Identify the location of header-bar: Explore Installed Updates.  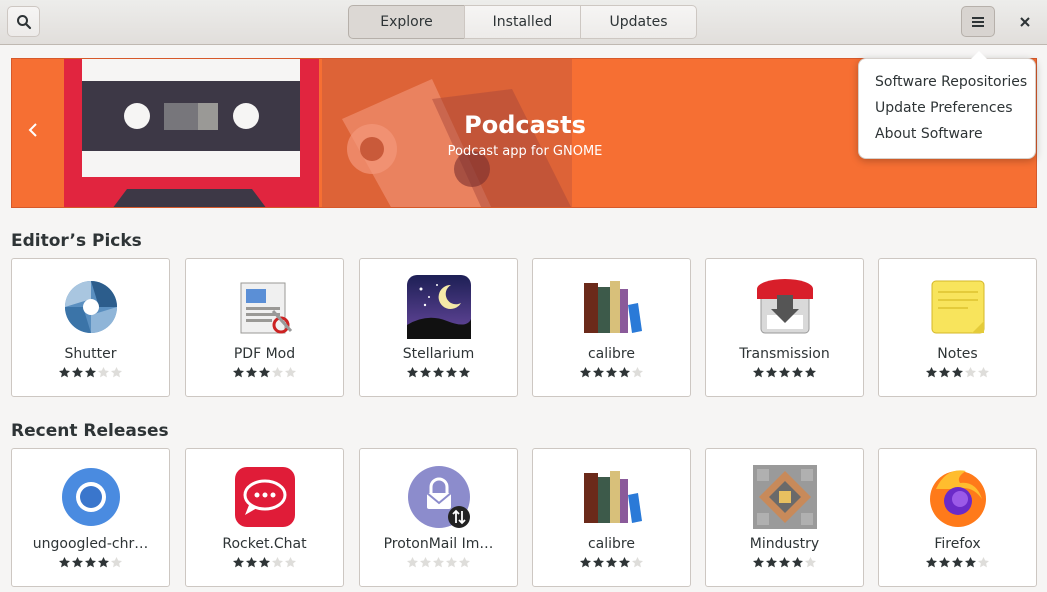
(523, 22).